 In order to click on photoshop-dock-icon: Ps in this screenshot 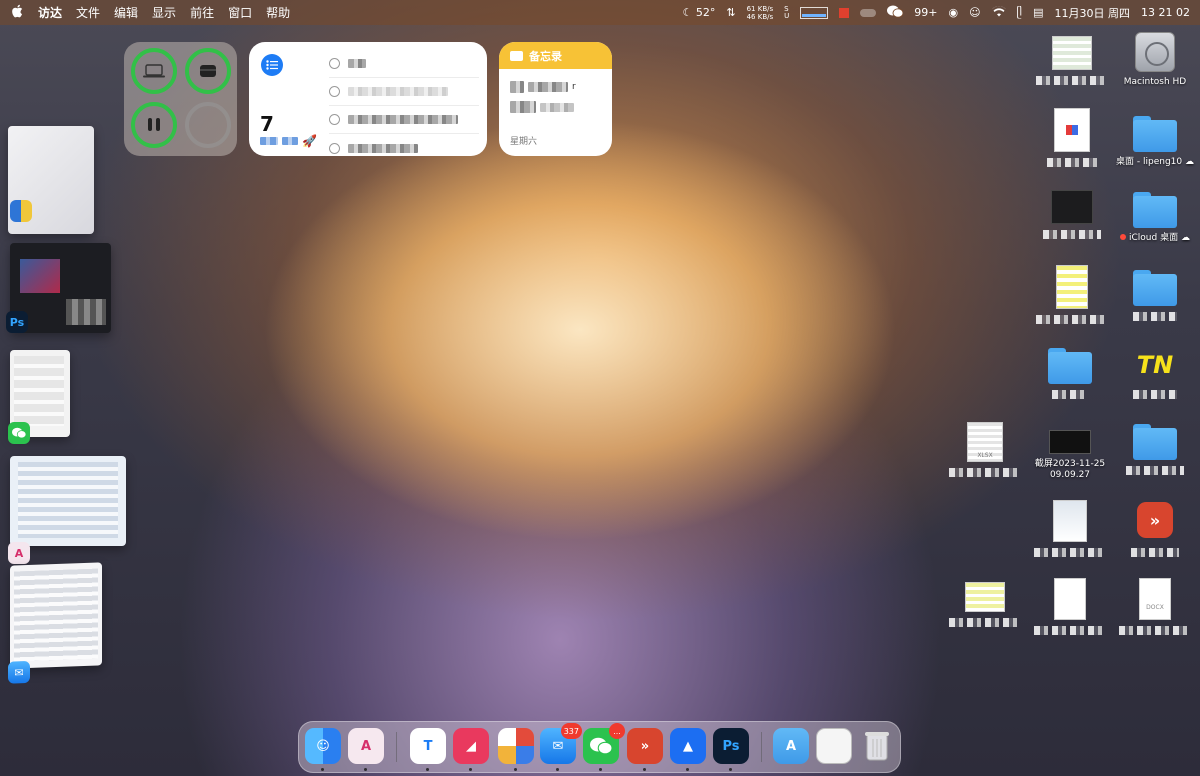, I will do `click(731, 746)`.